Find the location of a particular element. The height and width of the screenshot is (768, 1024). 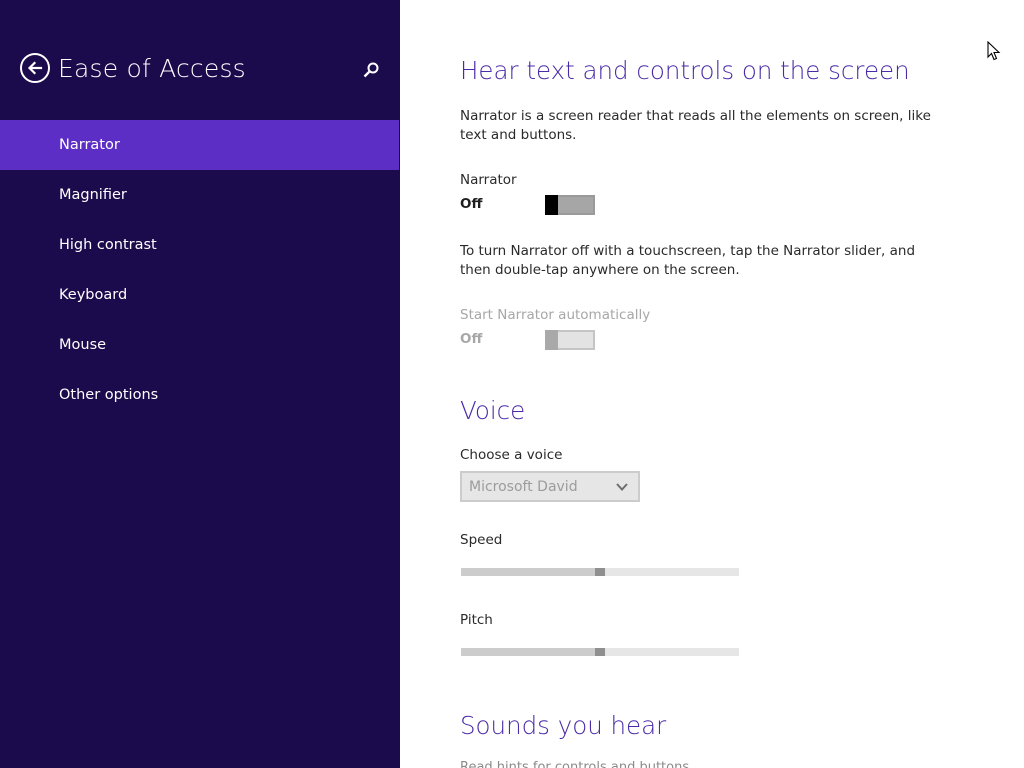

sidebar-item-label: High contrast is located at coordinates (108, 245).